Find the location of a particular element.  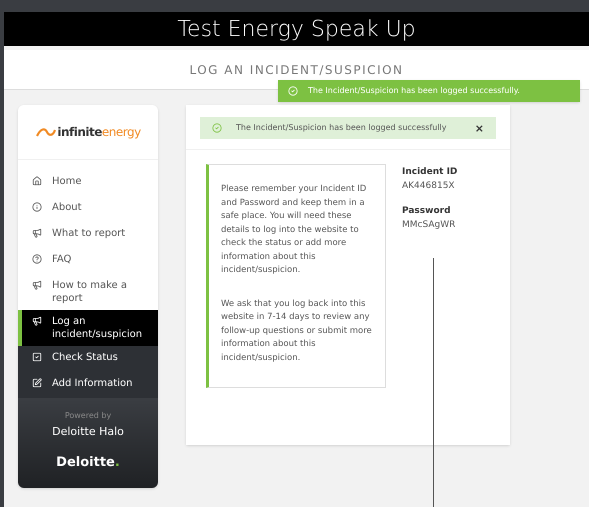

credential-value: AK446815X is located at coordinates (429, 186).